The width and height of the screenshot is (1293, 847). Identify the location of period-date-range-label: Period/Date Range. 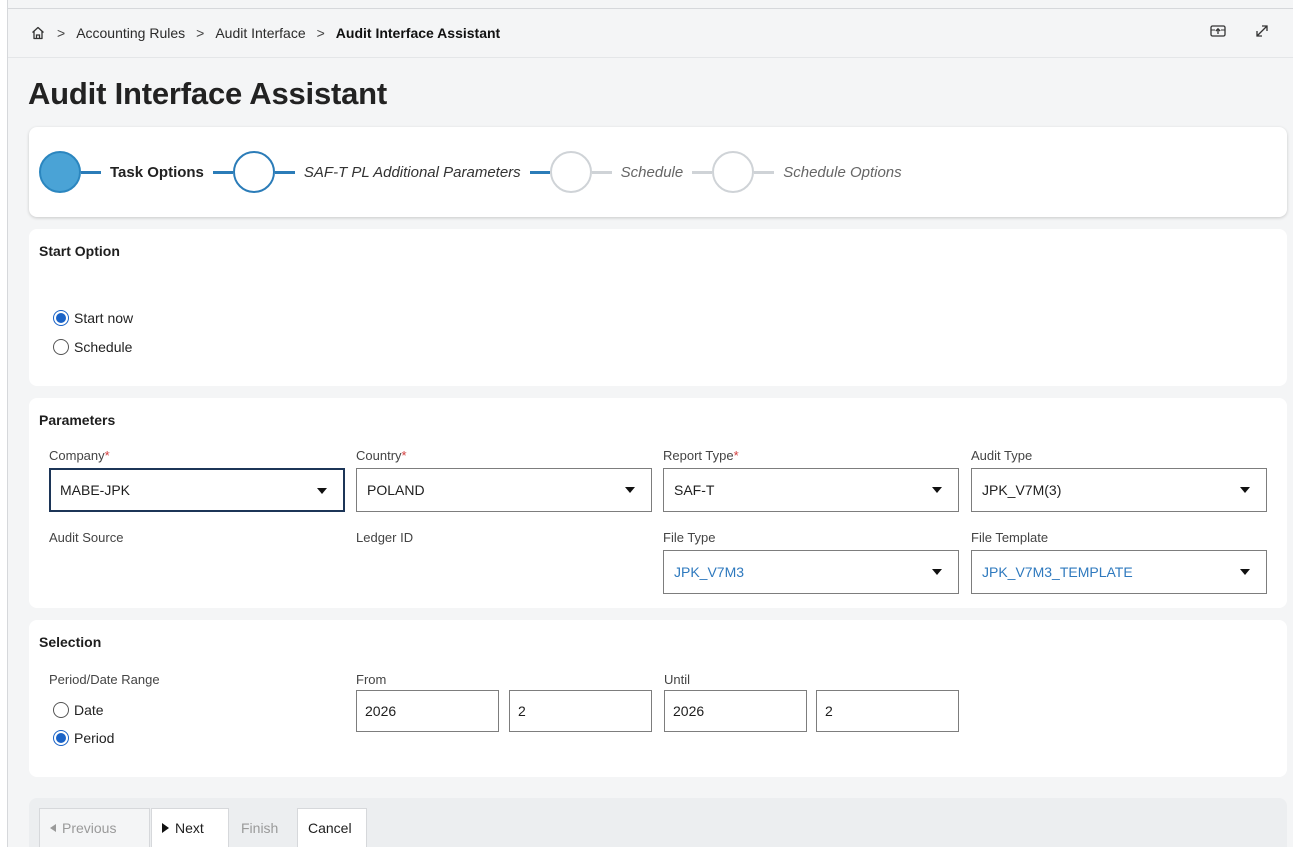
(104, 679).